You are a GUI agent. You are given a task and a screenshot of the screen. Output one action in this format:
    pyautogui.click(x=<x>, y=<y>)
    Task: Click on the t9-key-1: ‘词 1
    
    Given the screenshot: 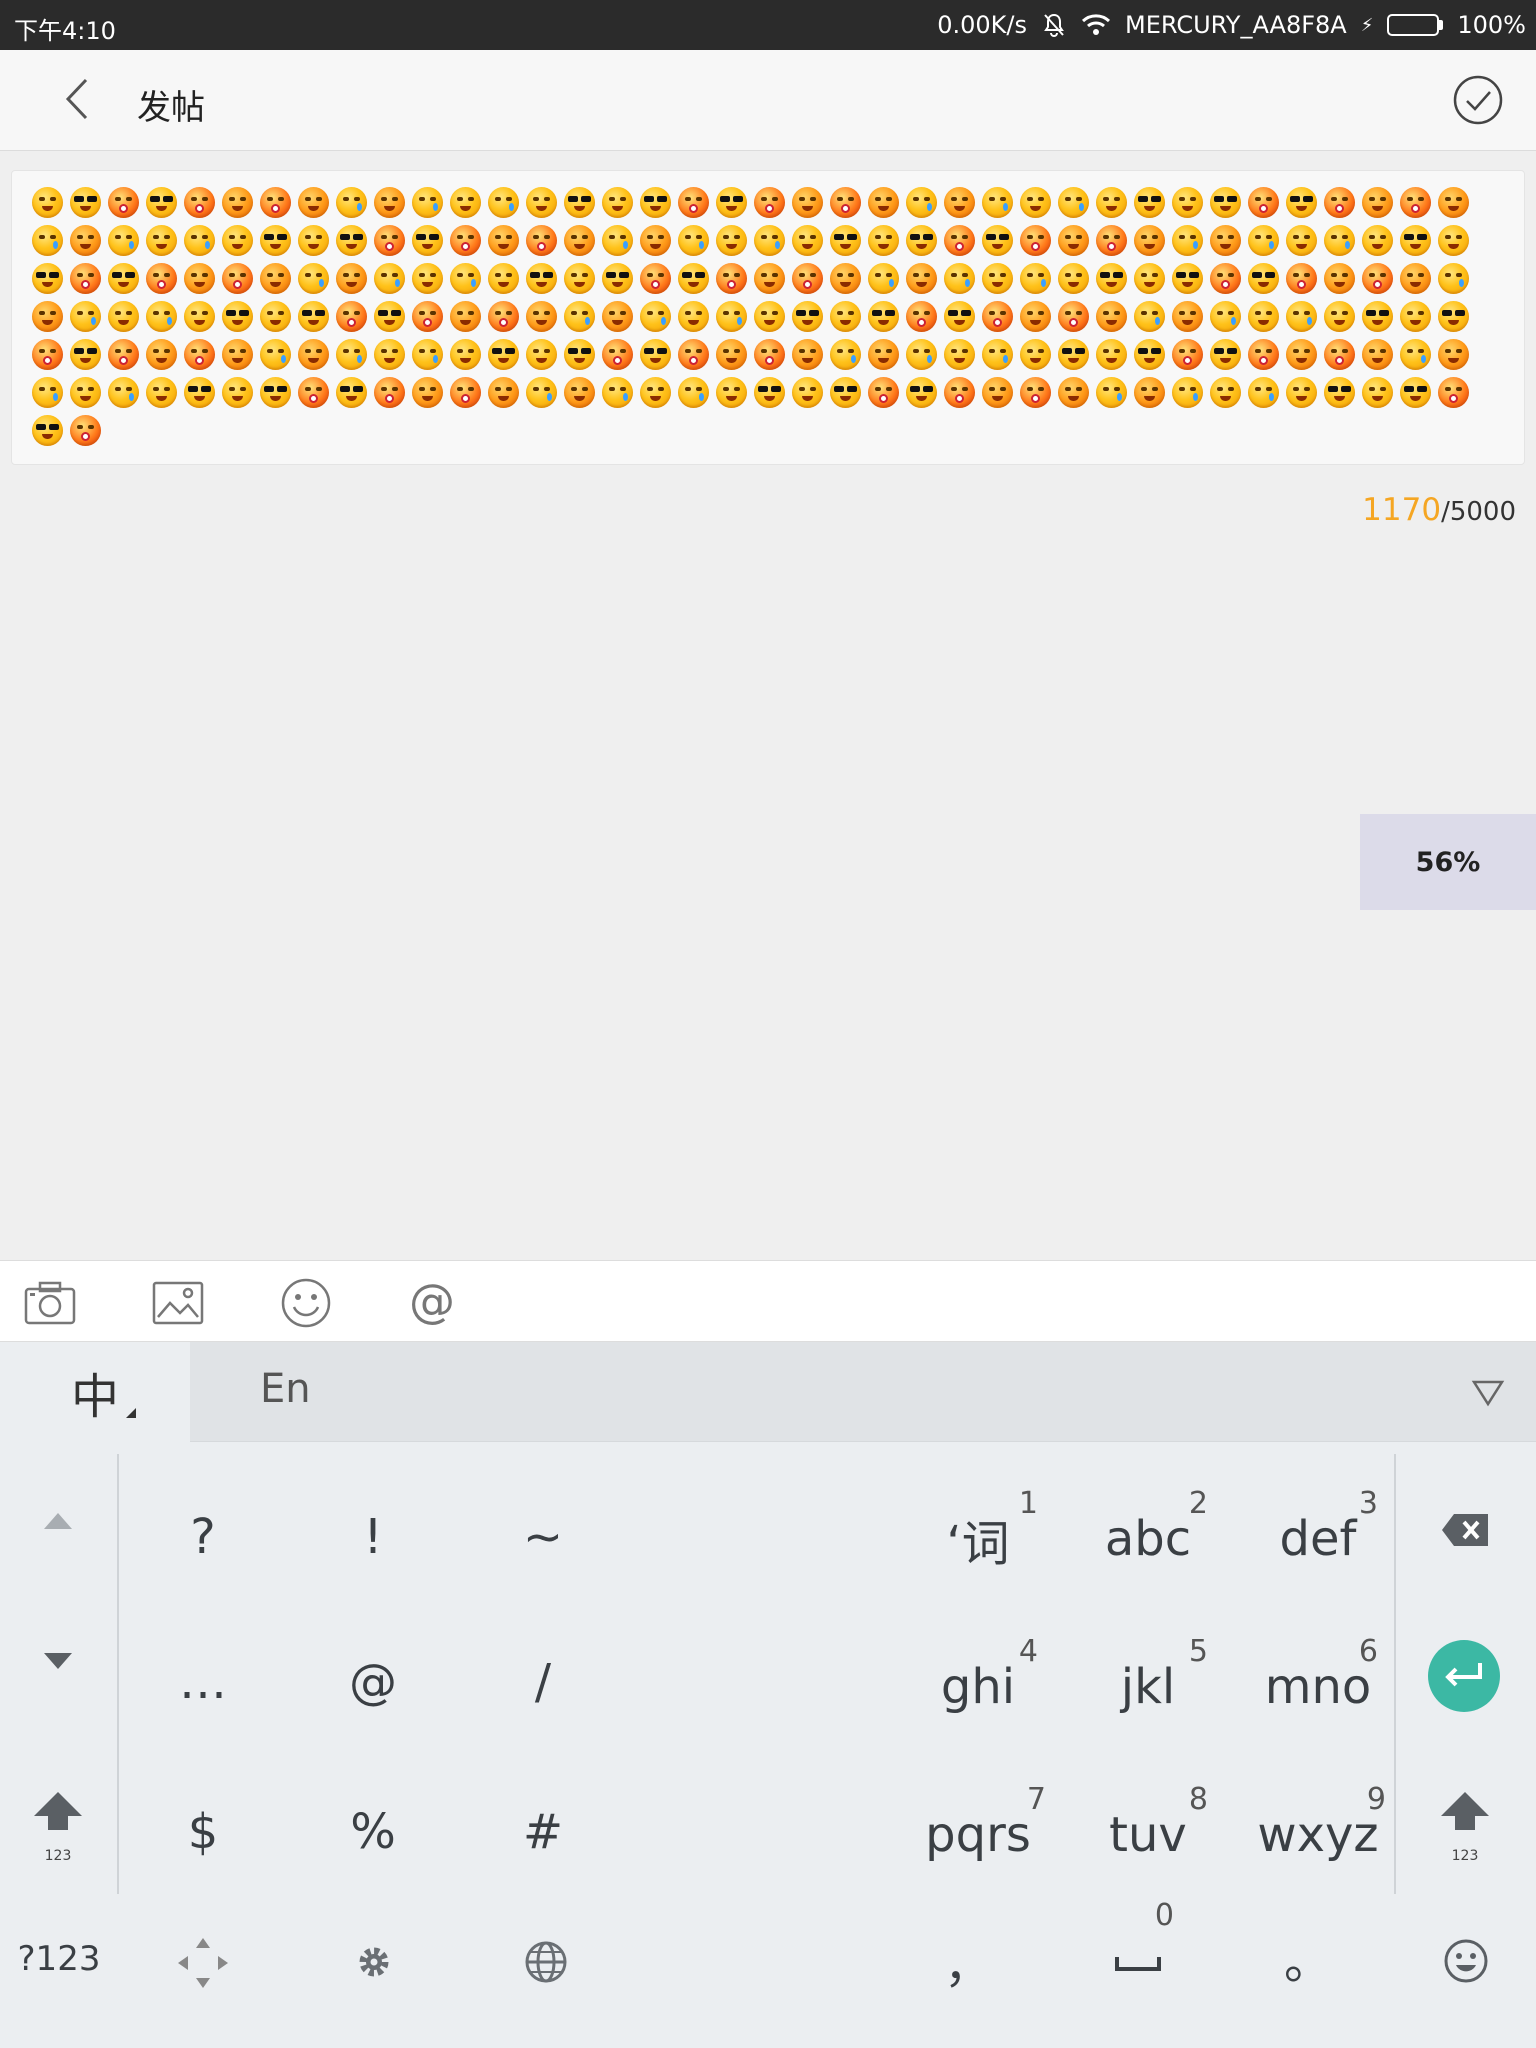 What is the action you would take?
    pyautogui.click(x=978, y=1530)
    